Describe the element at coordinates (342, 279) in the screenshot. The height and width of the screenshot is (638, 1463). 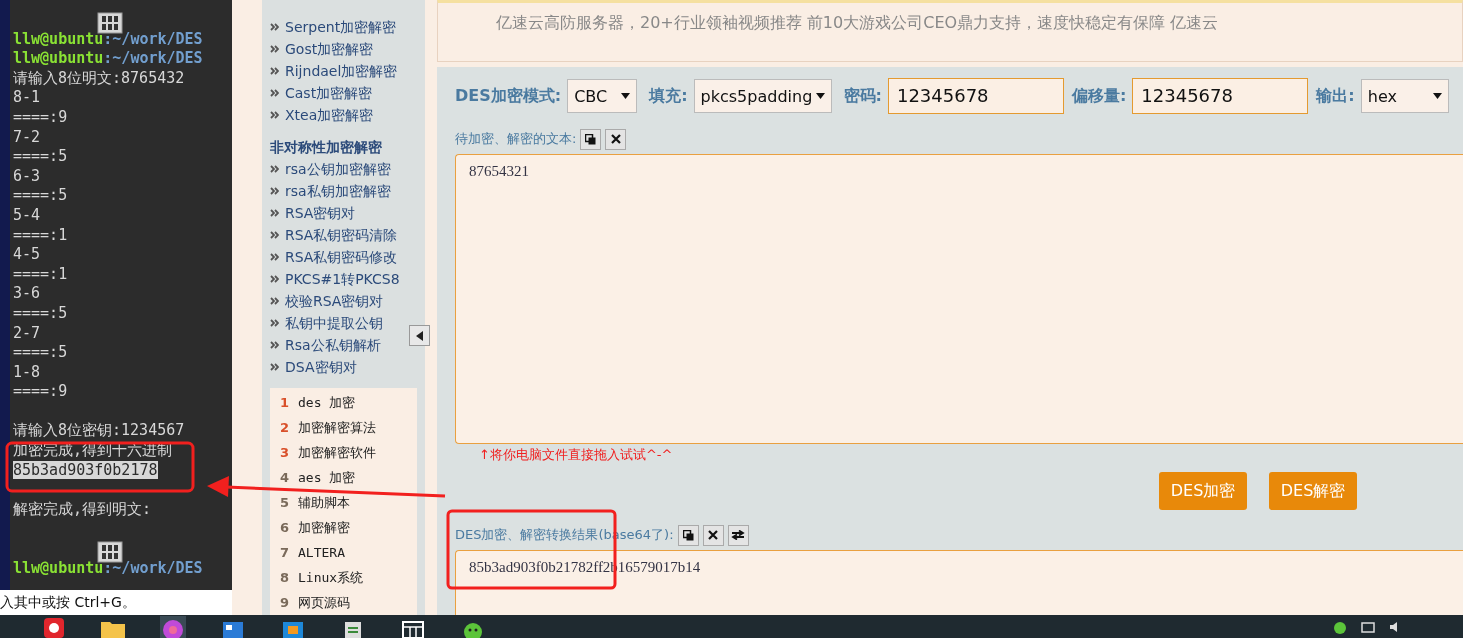
I see `sidebar-link: PKCS#1转PKCS8` at that location.